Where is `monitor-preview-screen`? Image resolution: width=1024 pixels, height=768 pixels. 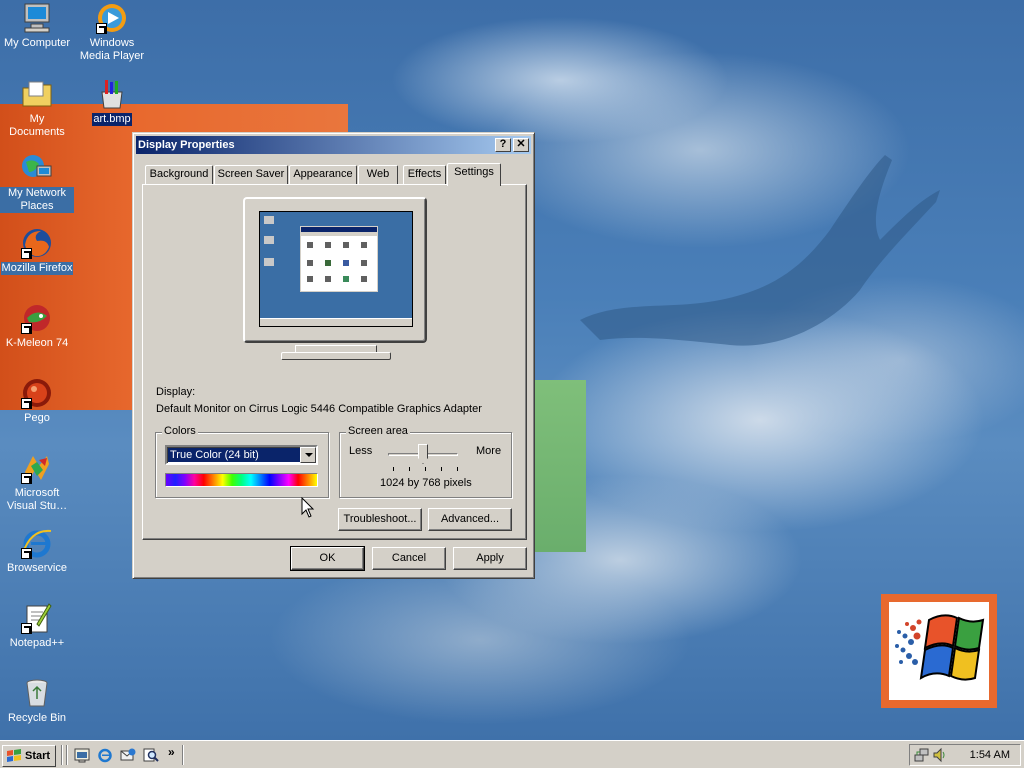 monitor-preview-screen is located at coordinates (336, 269).